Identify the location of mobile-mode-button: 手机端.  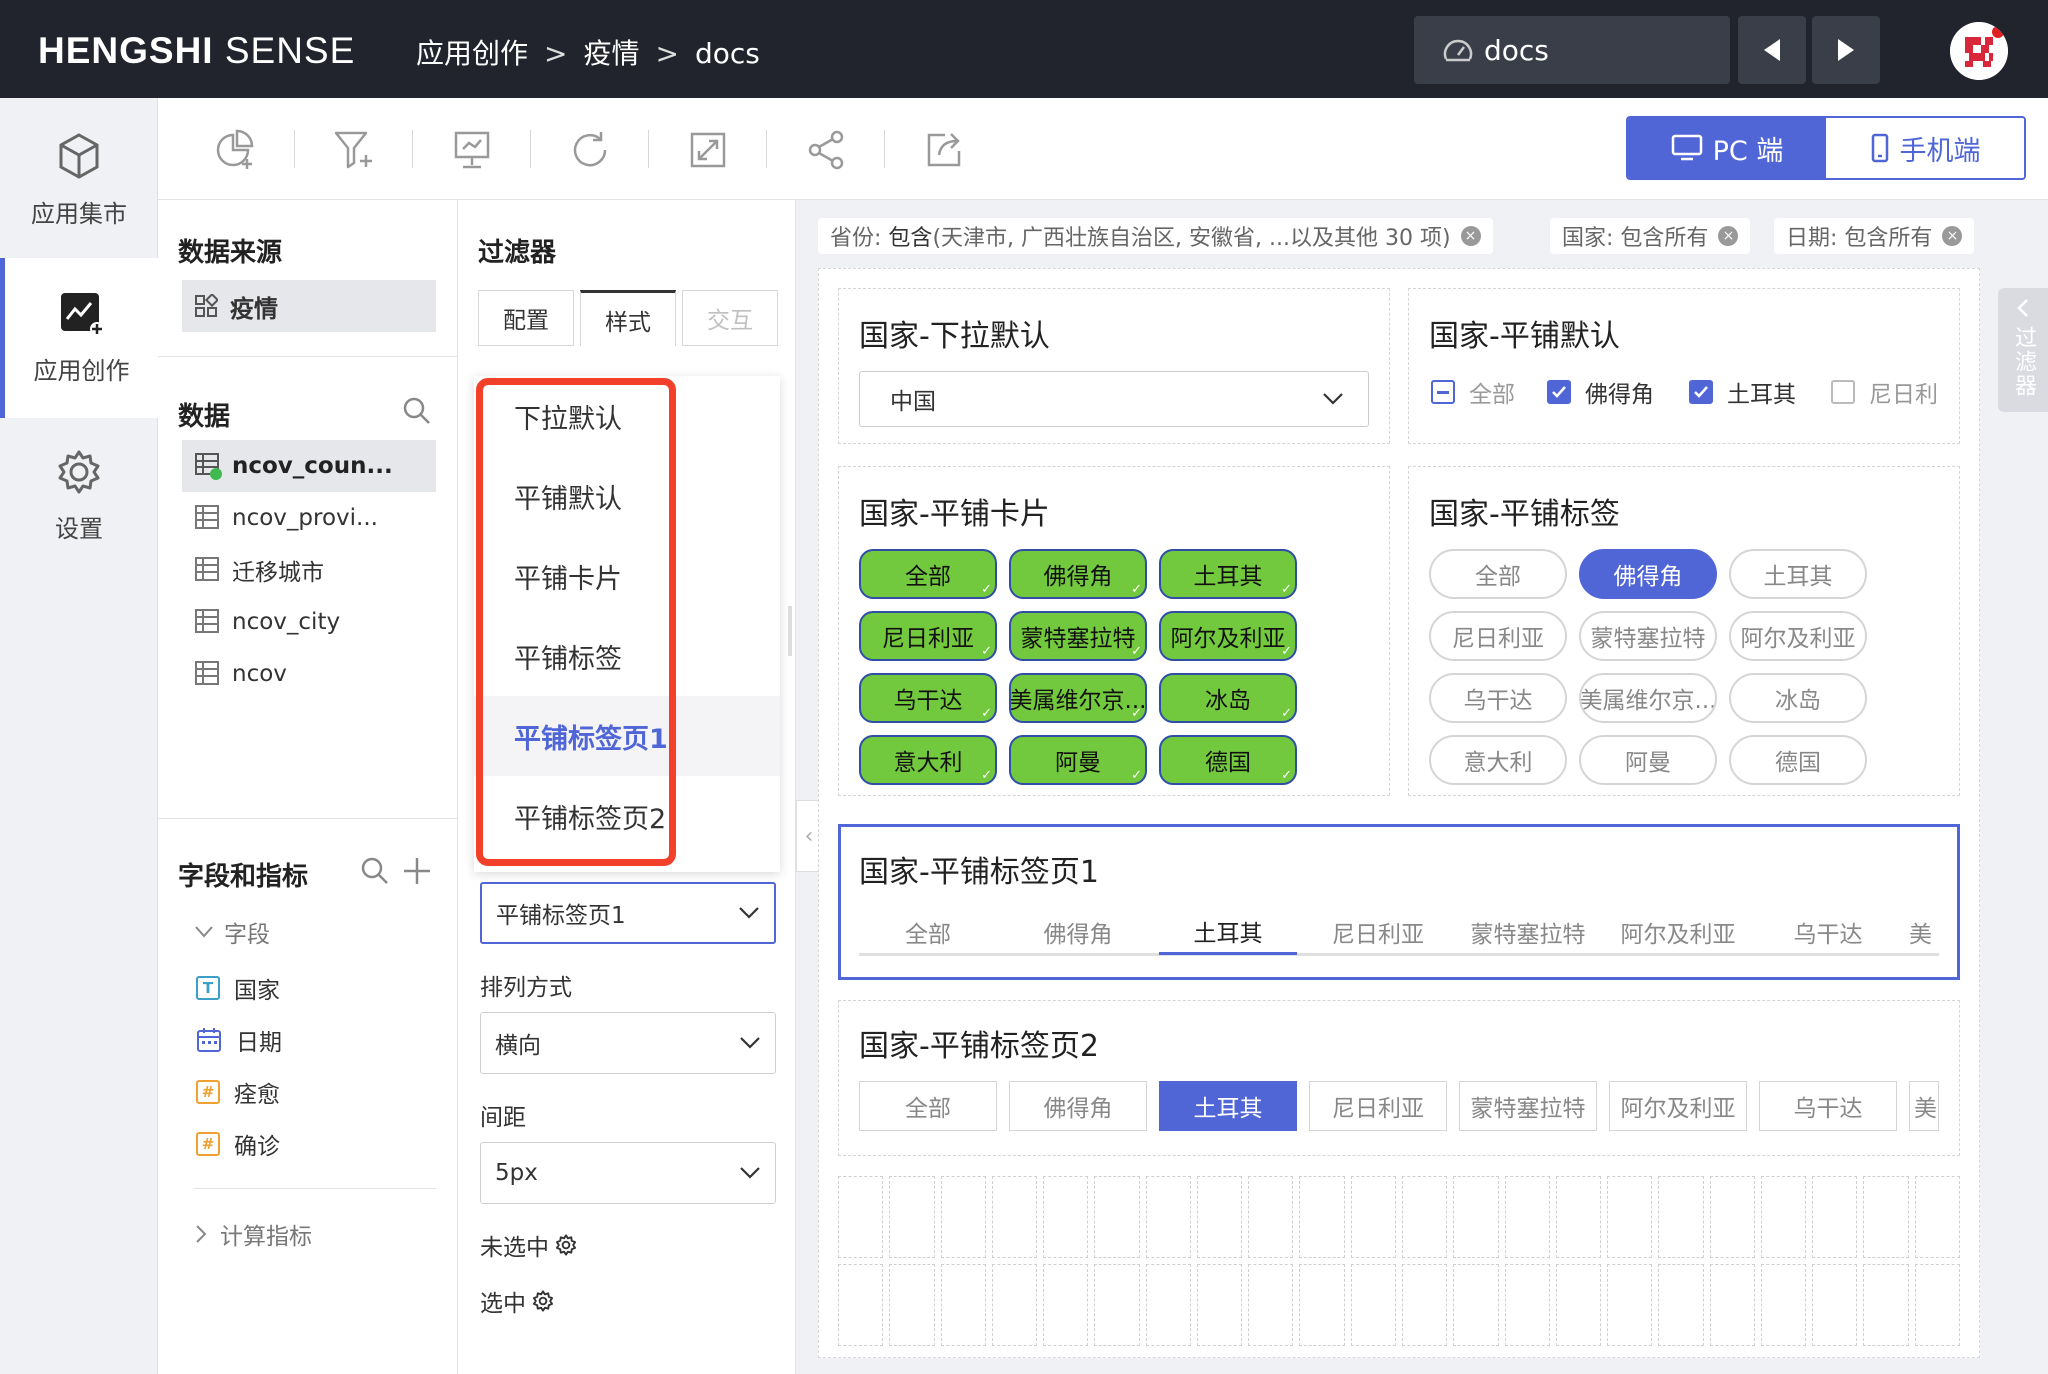
(1925, 148).